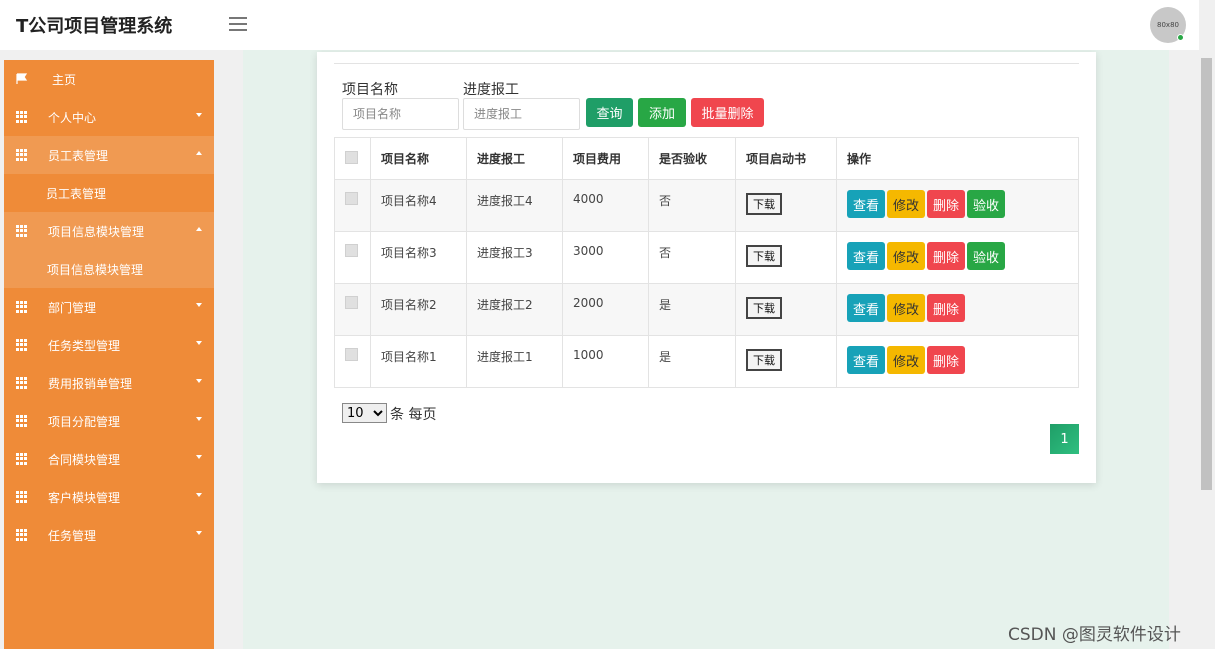 The height and width of the screenshot is (649, 1215). I want to click on sidebar-item-label: 部门管理, so click(72, 308).